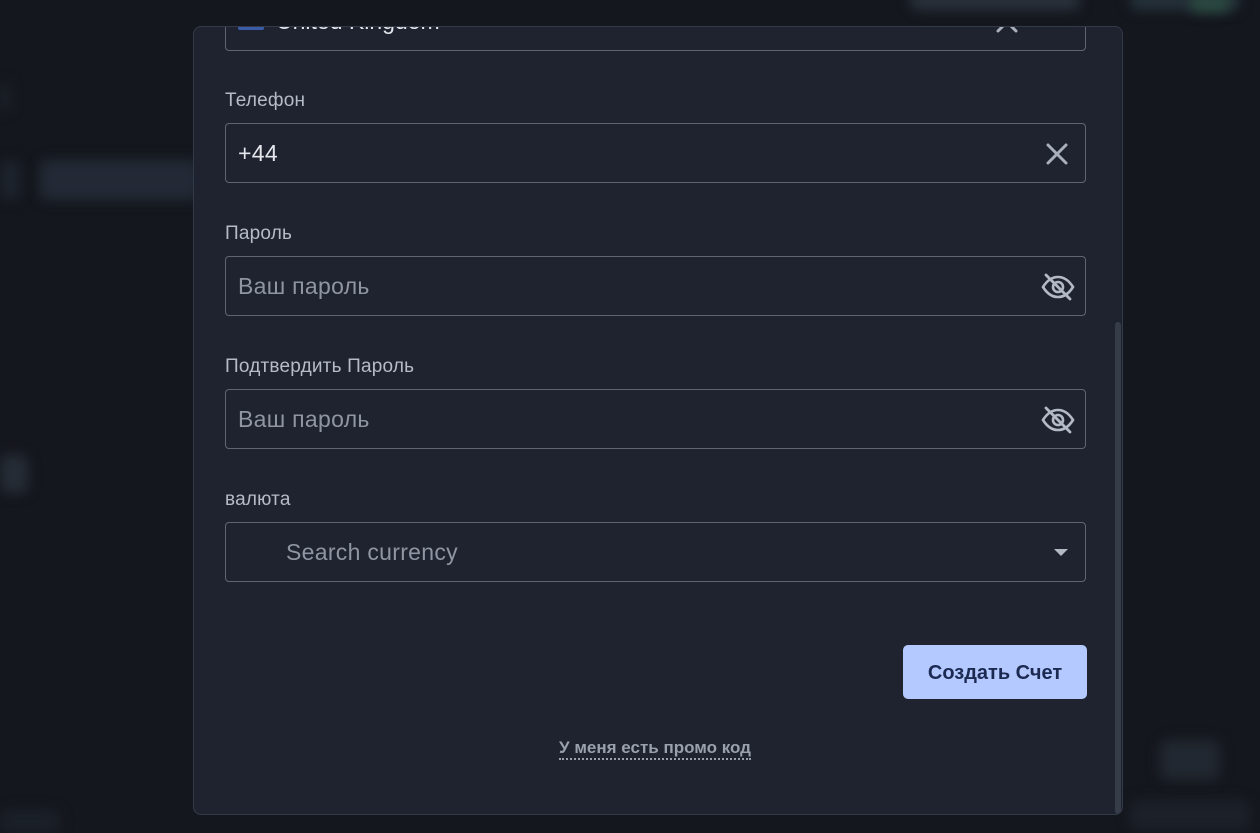  I want to click on password-label: Пароль, so click(259, 233).